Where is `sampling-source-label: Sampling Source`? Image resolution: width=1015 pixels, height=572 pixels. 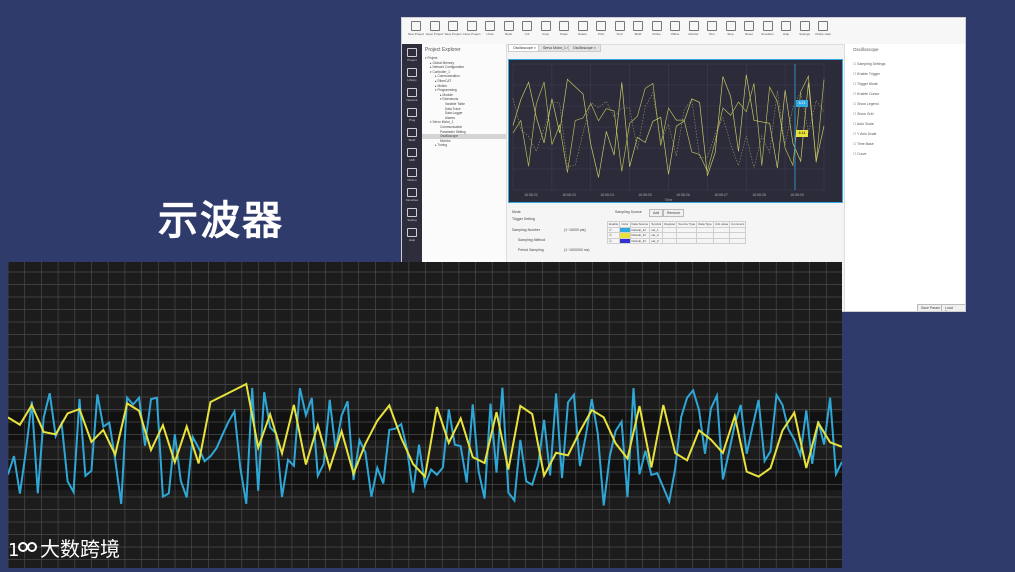 sampling-source-label: Sampling Source is located at coordinates (628, 212).